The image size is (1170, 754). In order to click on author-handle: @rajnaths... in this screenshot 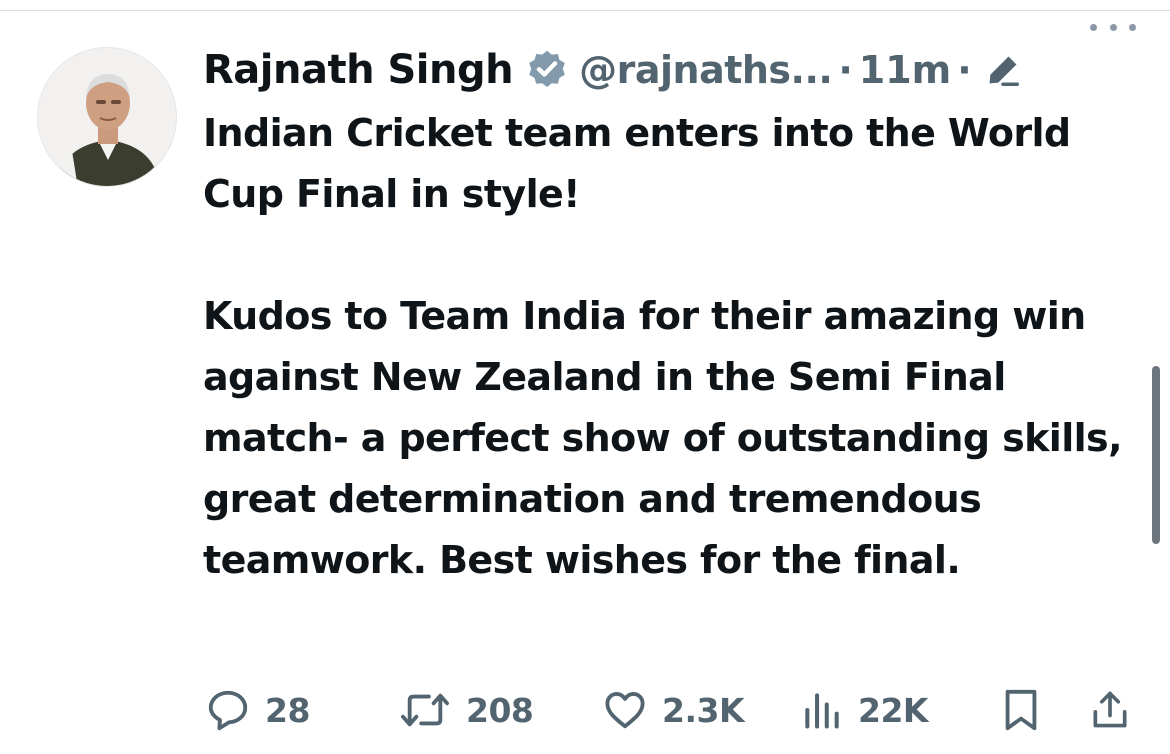, I will do `click(706, 70)`.